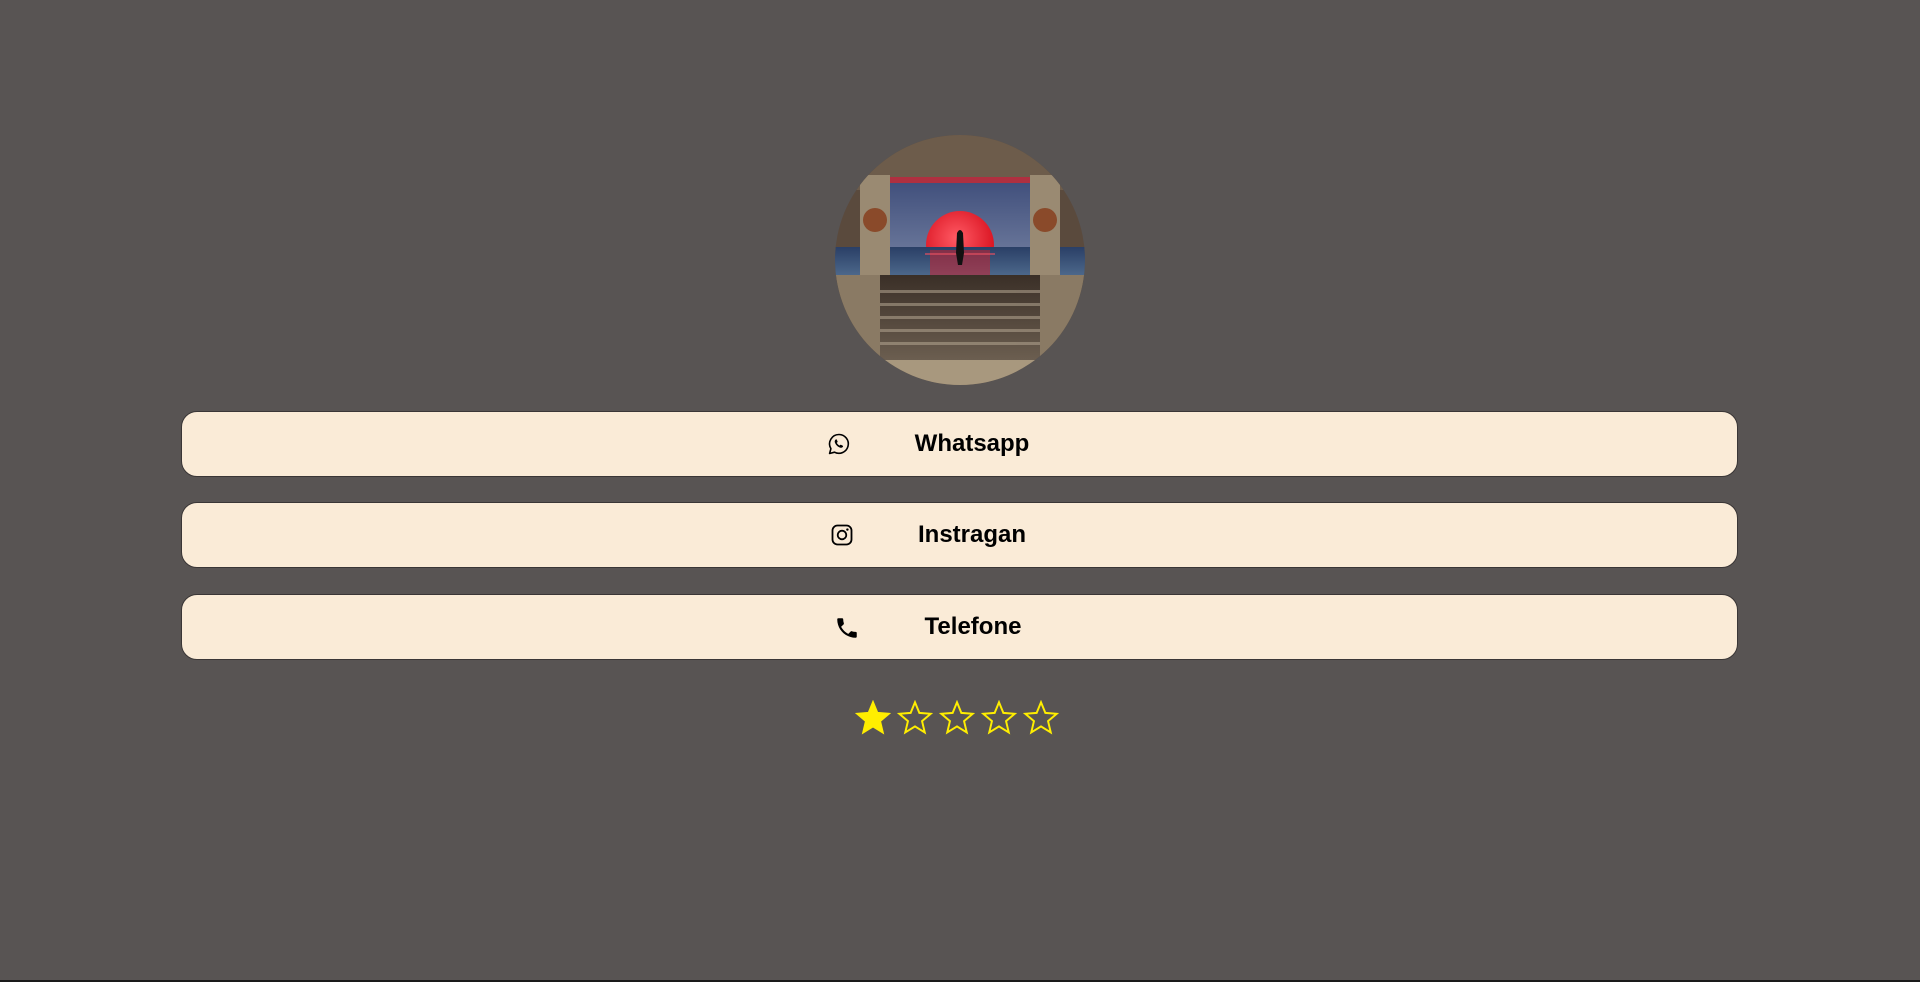 Image resolution: width=1920 pixels, height=982 pixels. Describe the element at coordinates (972, 534) in the screenshot. I see `instagram-label: Instragan` at that location.